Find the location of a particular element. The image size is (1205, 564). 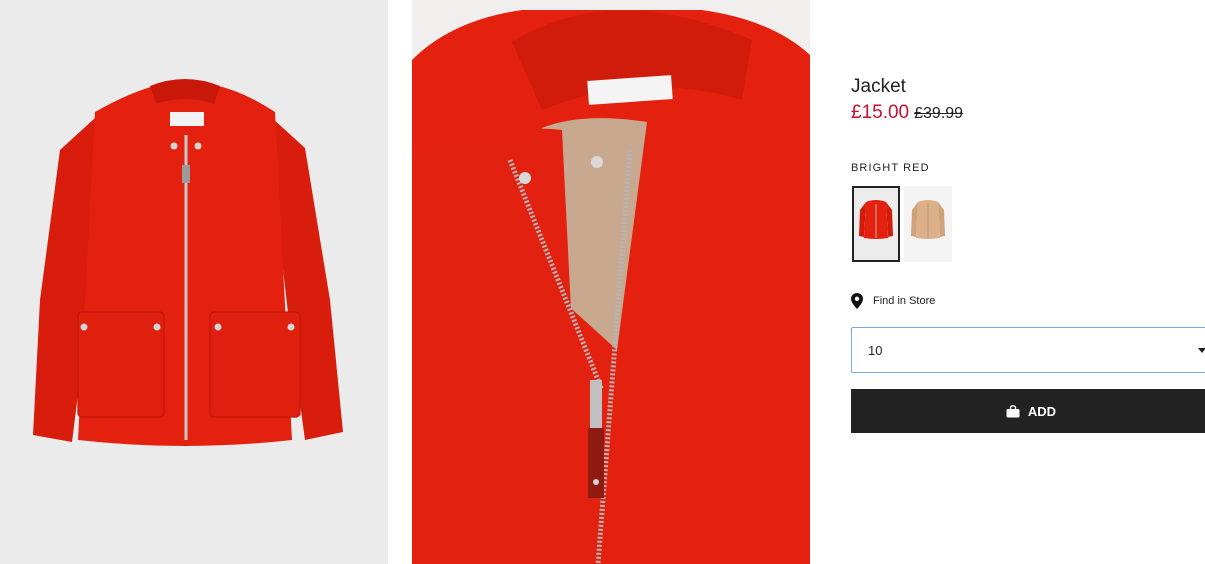

sale-price: £15.00 is located at coordinates (880, 112).